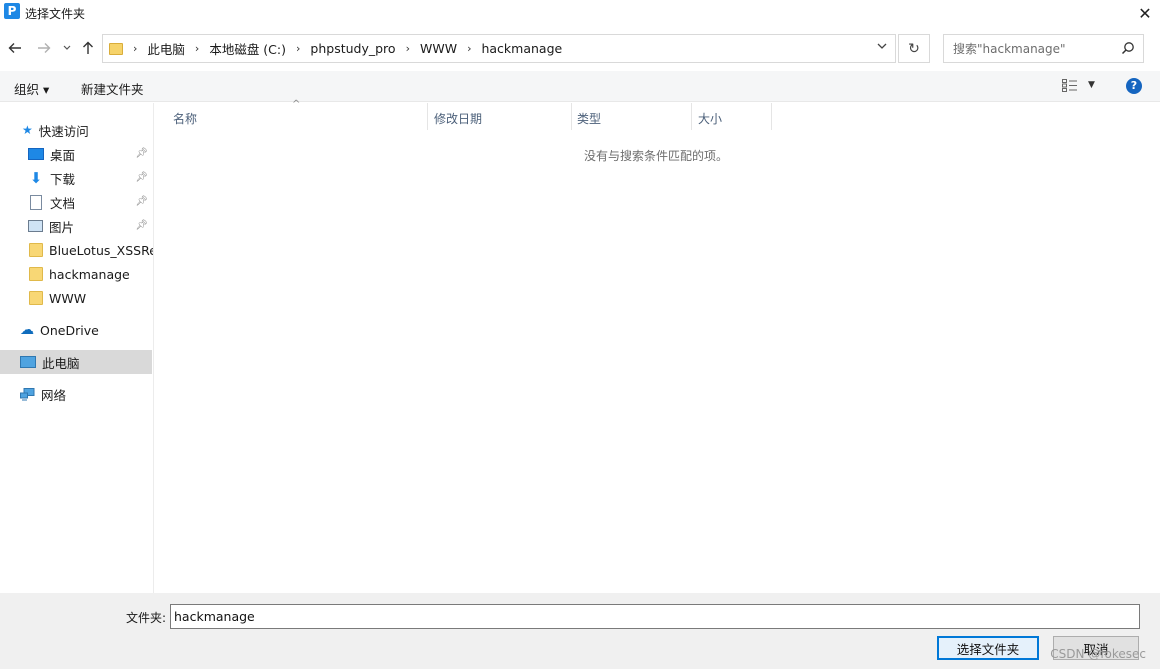  What do you see at coordinates (166, 48) in the screenshot?
I see `breadcrumb-this-pc: 此电脑` at bounding box center [166, 48].